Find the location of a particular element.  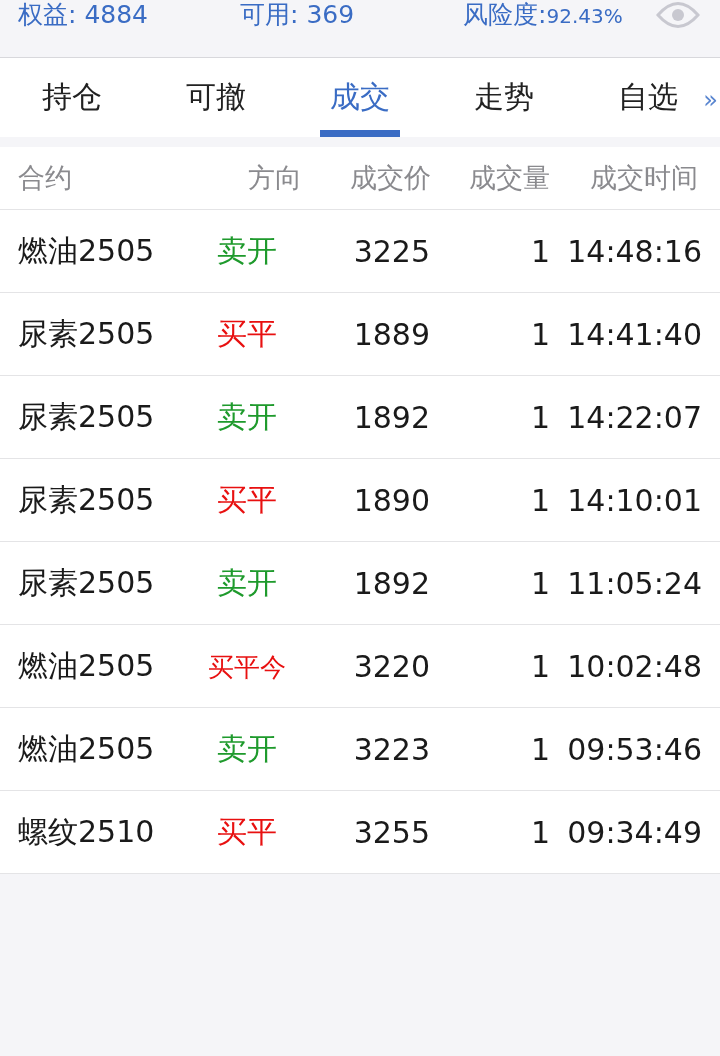

table-cell: 14:22:07 is located at coordinates (635, 417).